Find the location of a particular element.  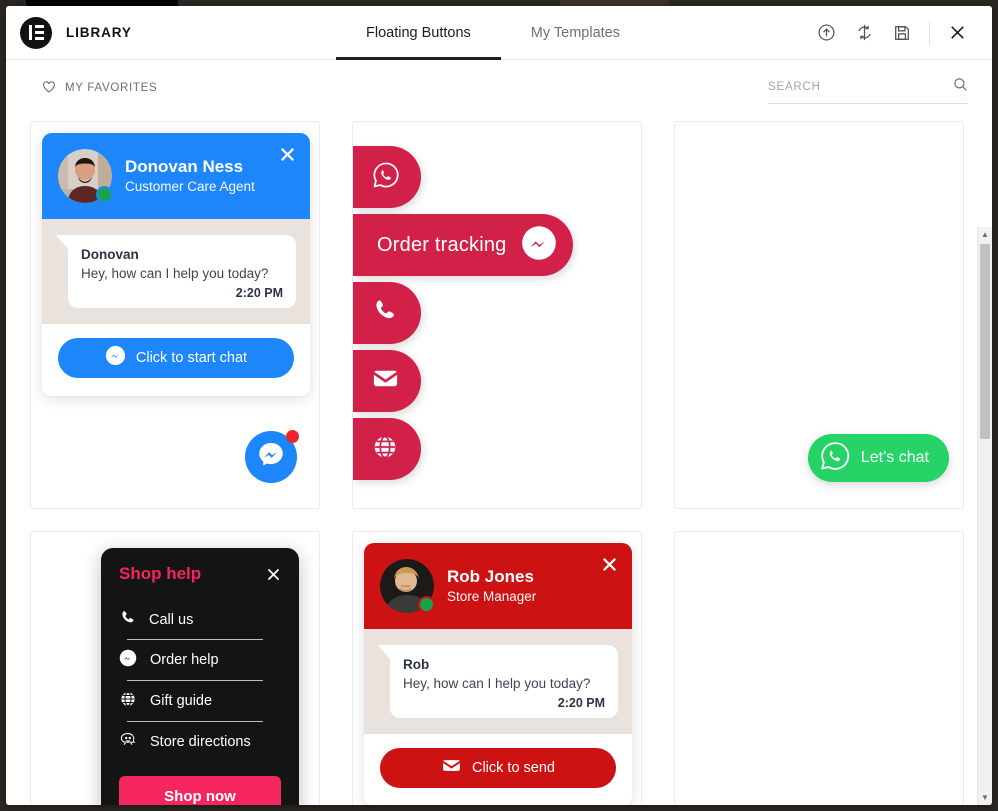

chat-widget-header: Rob Jones Store Manager is located at coordinates (498, 586).